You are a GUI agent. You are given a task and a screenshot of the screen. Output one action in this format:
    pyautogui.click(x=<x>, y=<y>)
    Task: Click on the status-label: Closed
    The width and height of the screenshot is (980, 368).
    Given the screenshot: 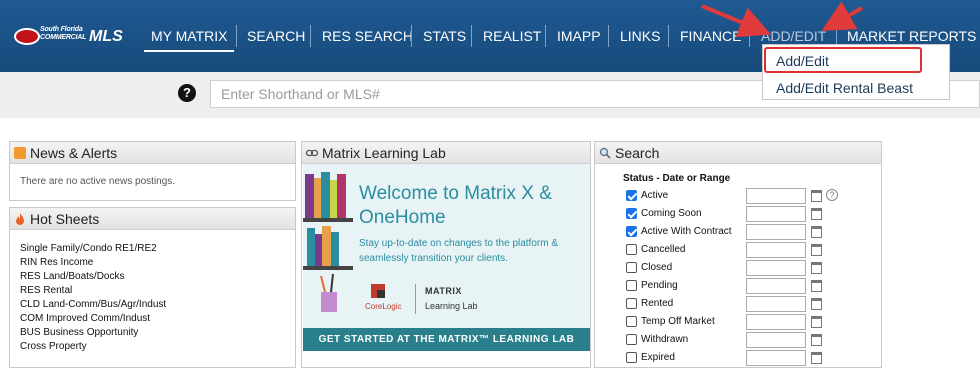 What is the action you would take?
    pyautogui.click(x=656, y=267)
    